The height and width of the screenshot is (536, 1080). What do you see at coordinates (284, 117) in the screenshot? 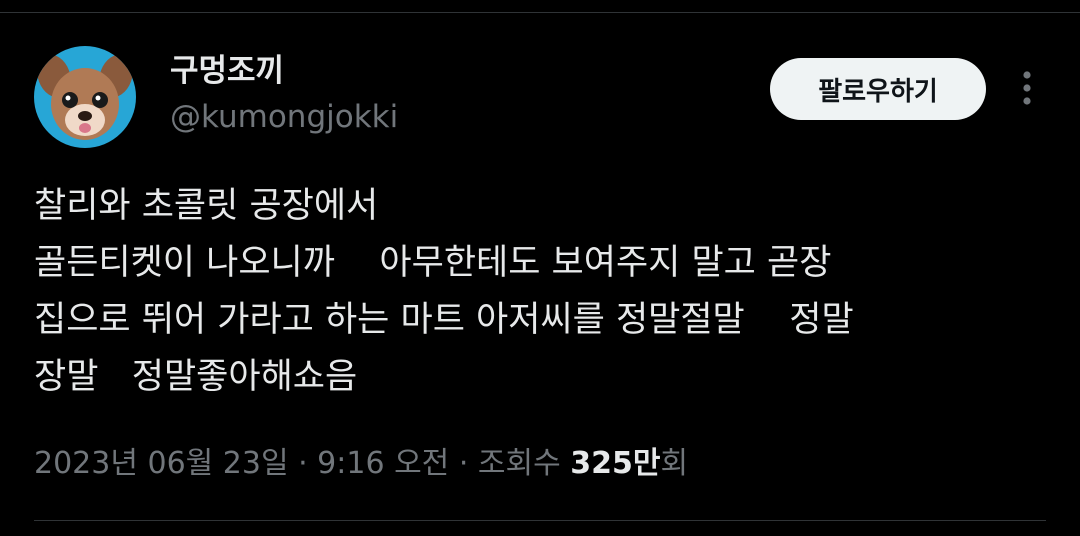
I see `user-handle: @kumongjokki` at bounding box center [284, 117].